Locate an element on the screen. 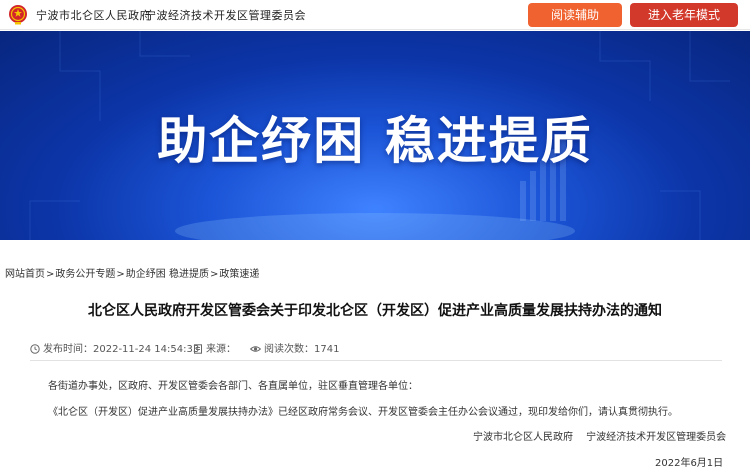 The width and height of the screenshot is (750, 469). meta-divider is located at coordinates (376, 360).